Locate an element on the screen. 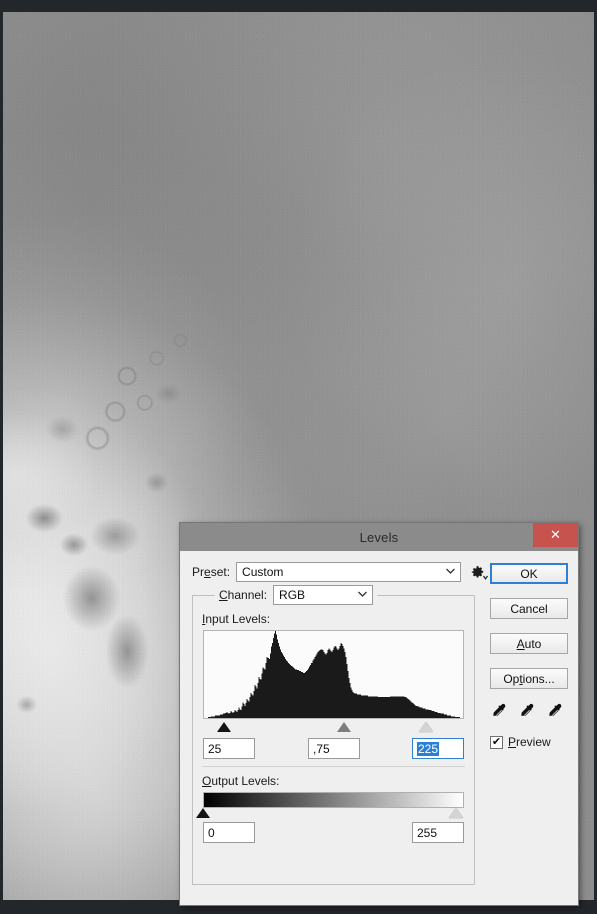  levels-divider is located at coordinates (333, 766).